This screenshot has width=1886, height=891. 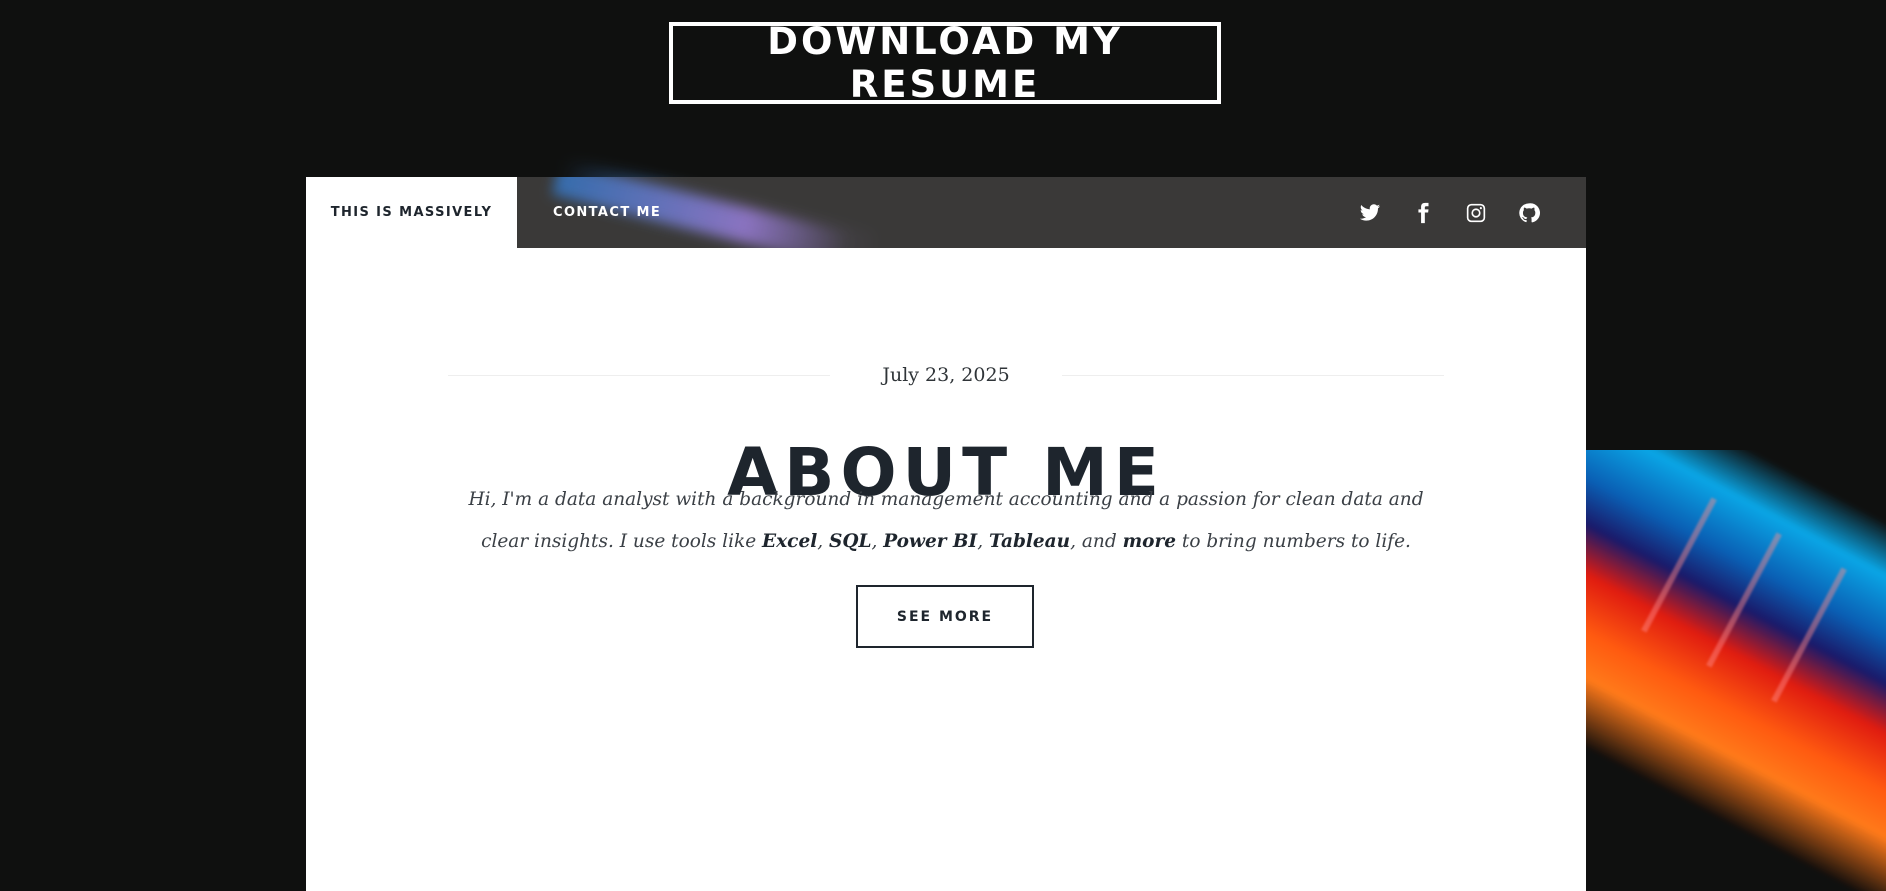 What do you see at coordinates (589, 212) in the screenshot?
I see `tab-contact-me: CONTACT ME` at bounding box center [589, 212].